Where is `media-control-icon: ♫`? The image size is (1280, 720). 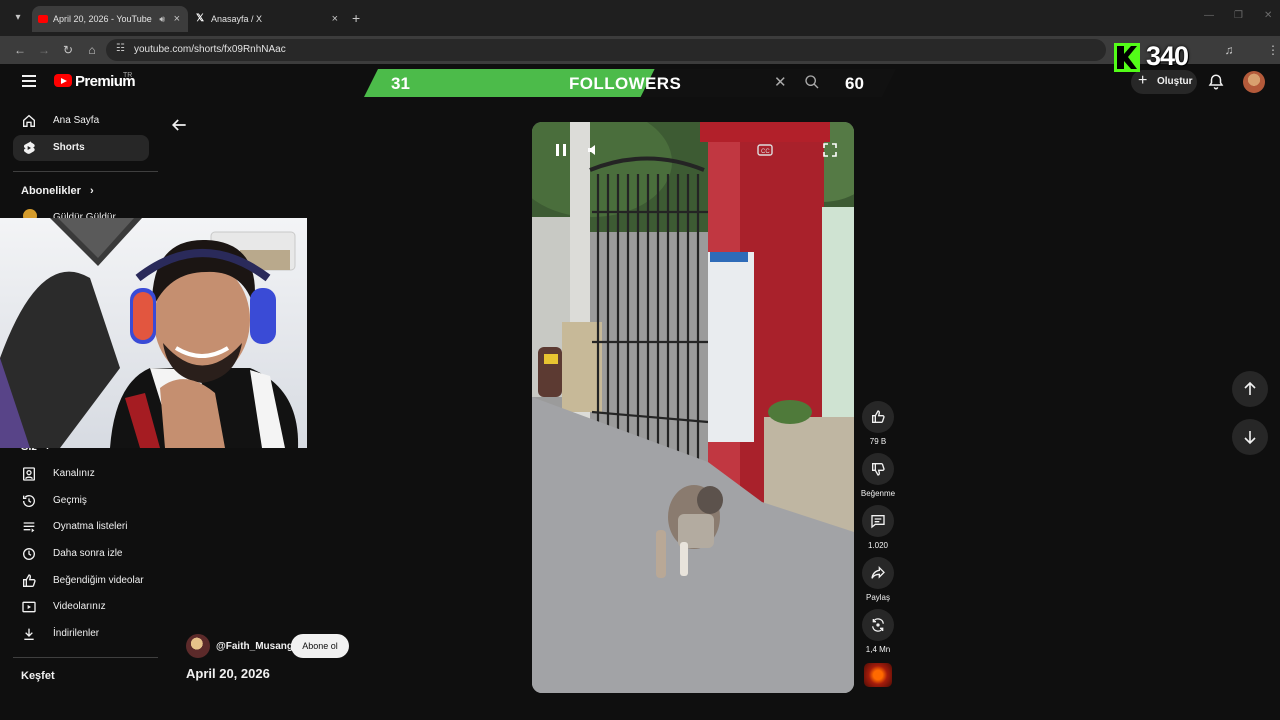 media-control-icon: ♫ is located at coordinates (1229, 50).